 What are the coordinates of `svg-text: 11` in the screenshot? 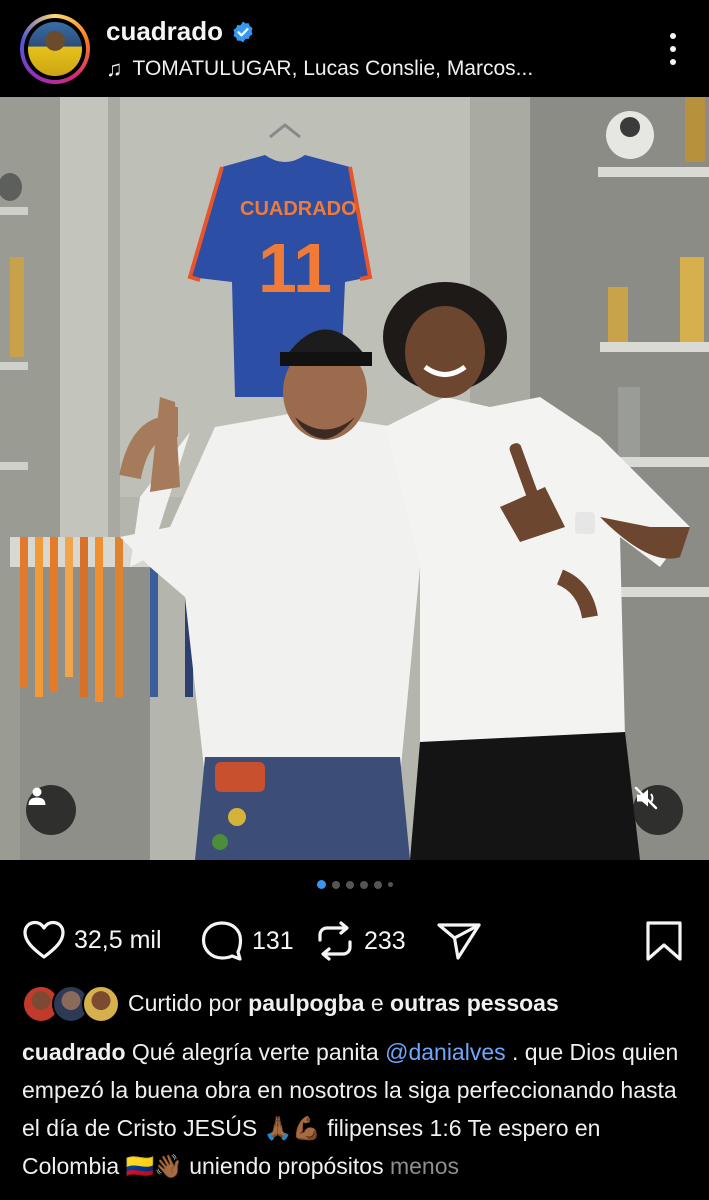 It's located at (295, 268).